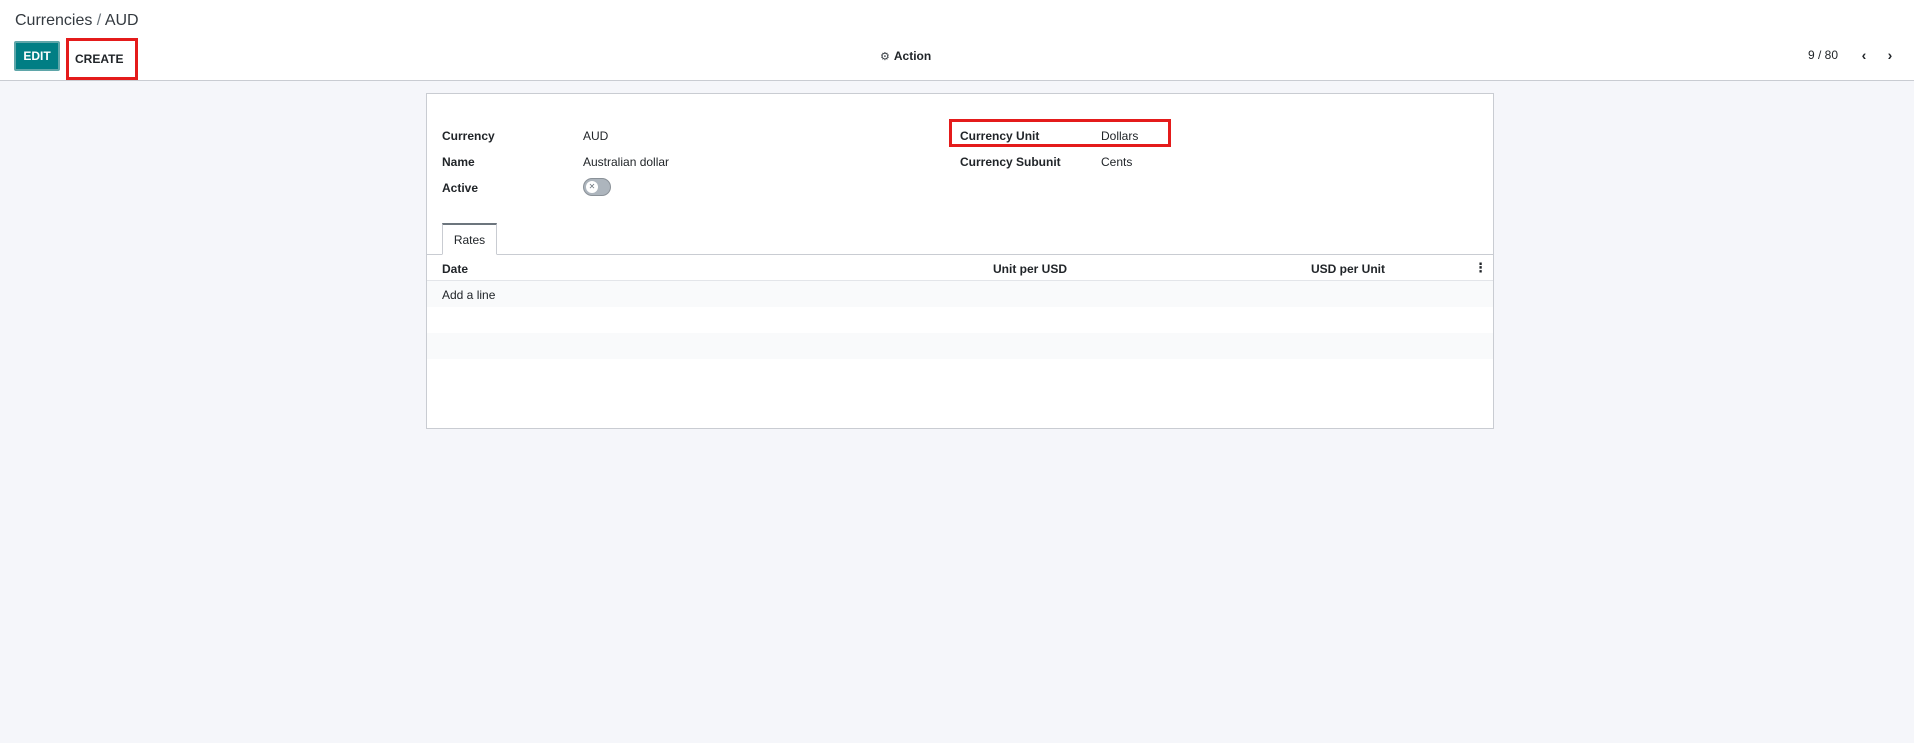 The height and width of the screenshot is (743, 1914). I want to click on name-value: Australian dollar, so click(626, 162).